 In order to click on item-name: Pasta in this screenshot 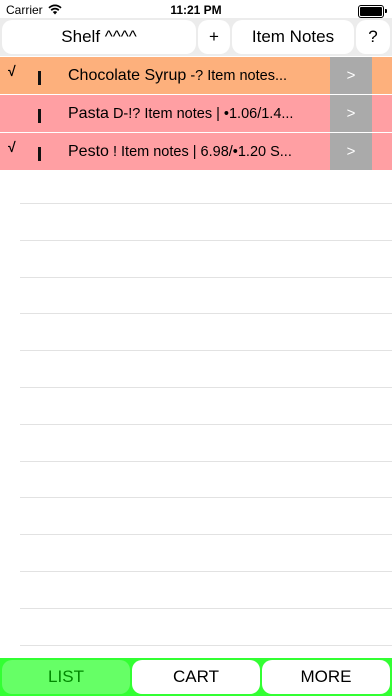, I will do `click(88, 113)`.